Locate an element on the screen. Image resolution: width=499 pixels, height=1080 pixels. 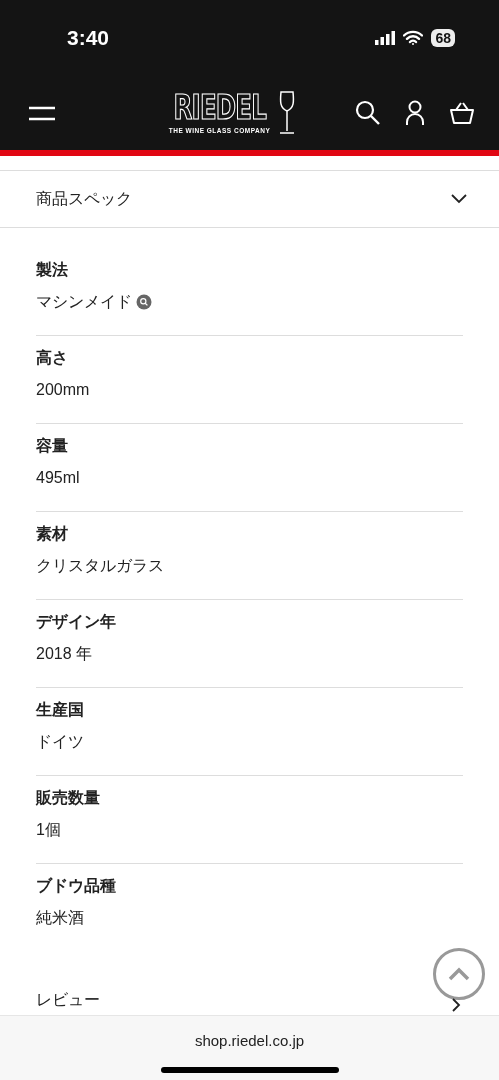
status-time: 3:40 is located at coordinates (88, 37).